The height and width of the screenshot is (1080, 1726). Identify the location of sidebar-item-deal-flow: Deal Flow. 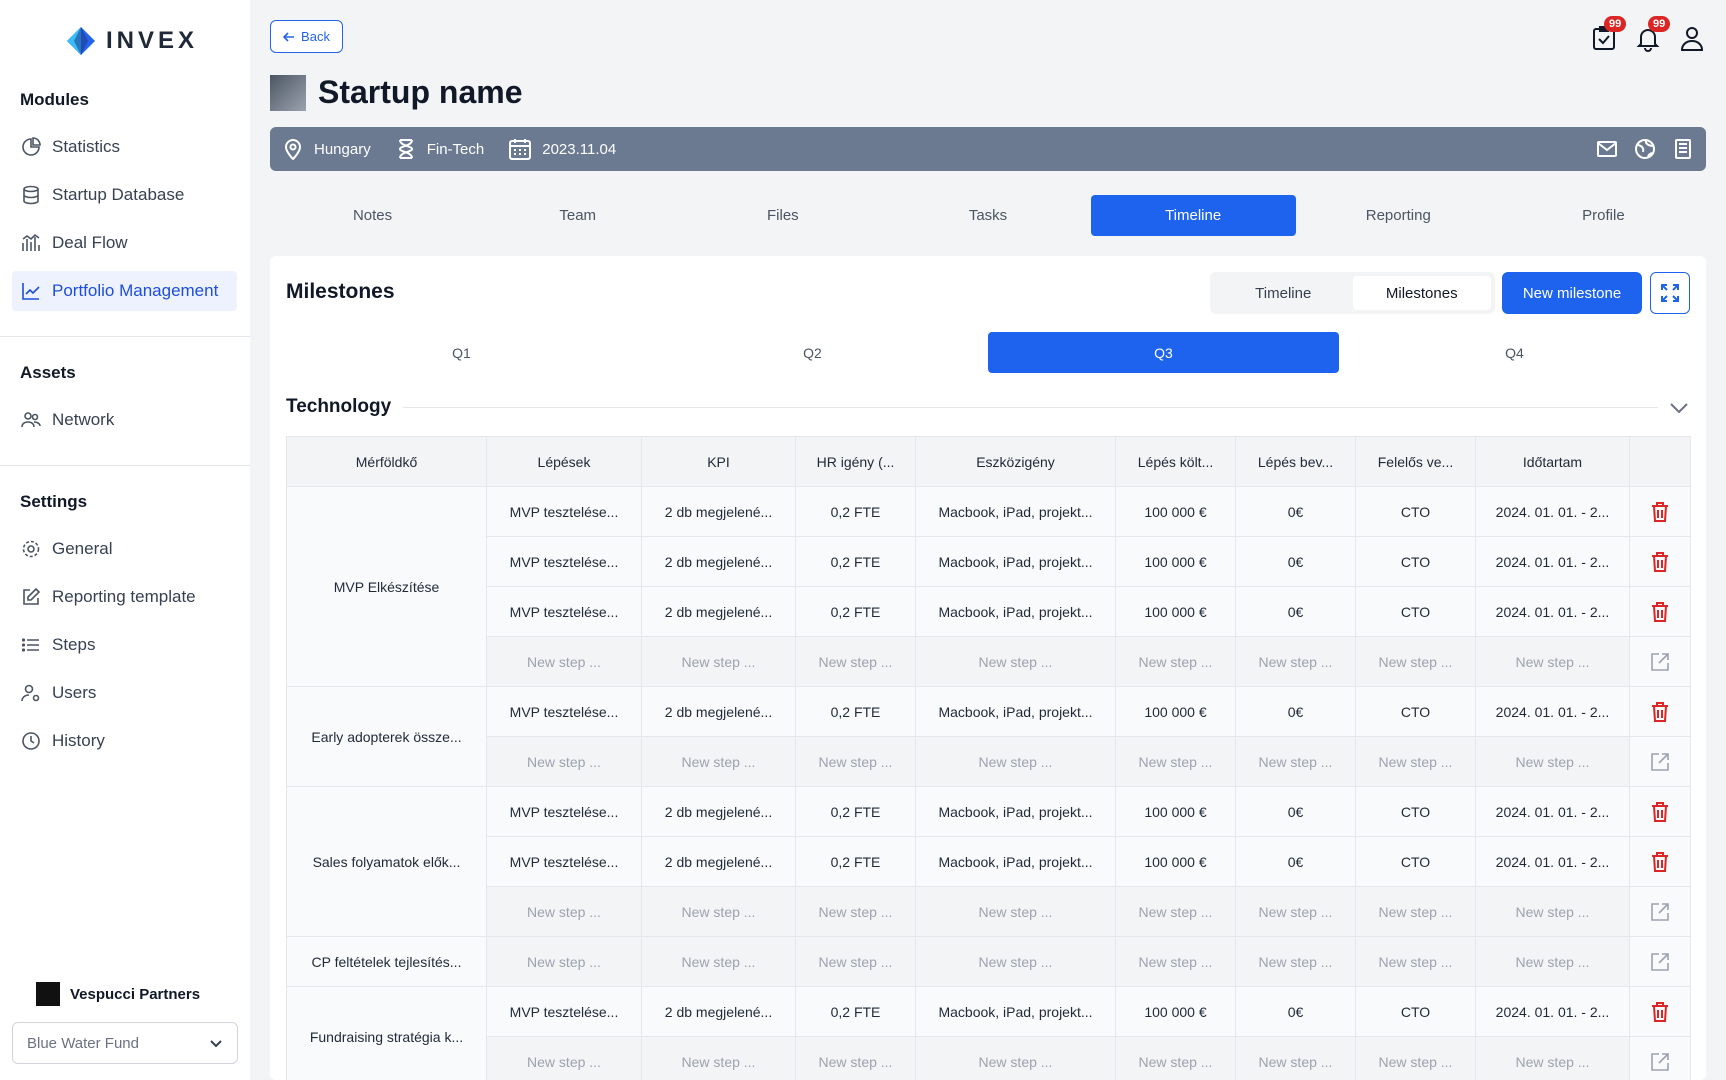
(124, 243).